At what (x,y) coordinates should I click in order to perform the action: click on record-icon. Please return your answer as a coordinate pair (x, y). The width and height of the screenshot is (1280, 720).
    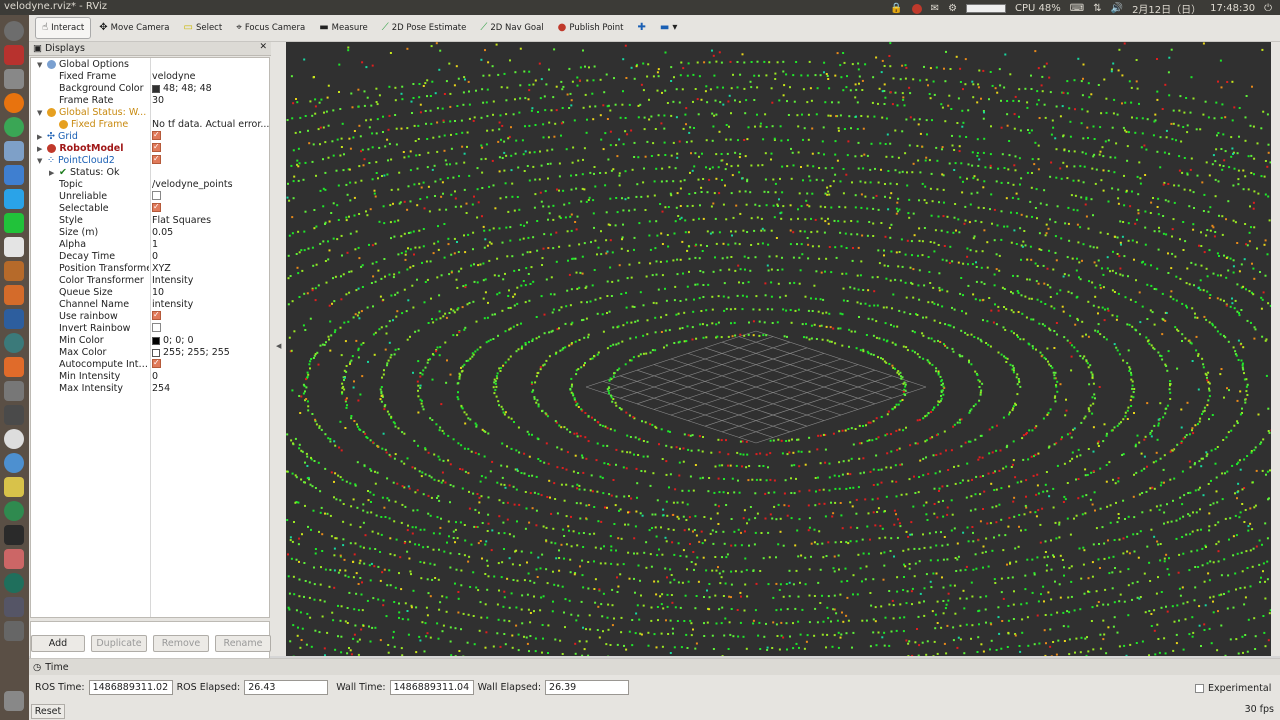
    Looking at the image, I should click on (916, 8).